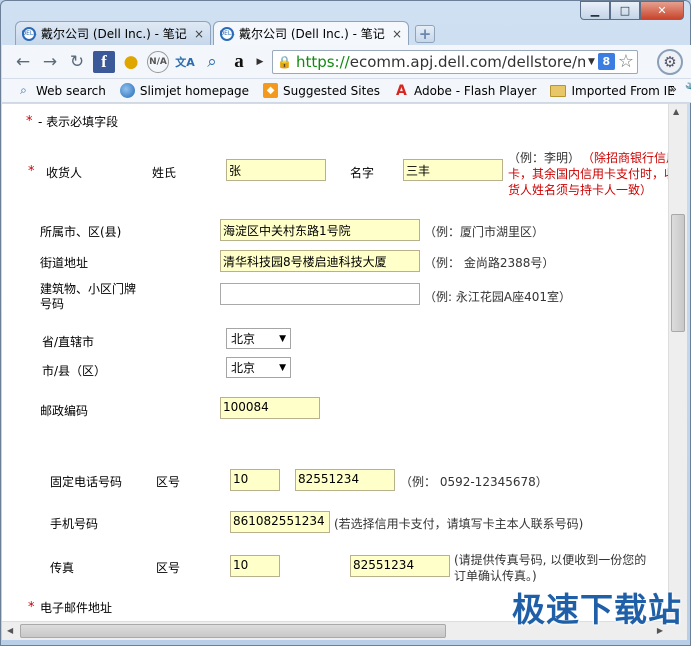  Describe the element at coordinates (78, 122) in the screenshot. I see `required-note: - 表示必填字段` at that location.